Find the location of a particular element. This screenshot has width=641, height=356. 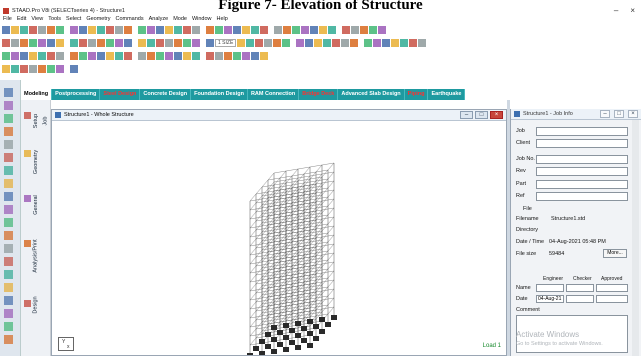

menu-file: File is located at coordinates (7, 19).